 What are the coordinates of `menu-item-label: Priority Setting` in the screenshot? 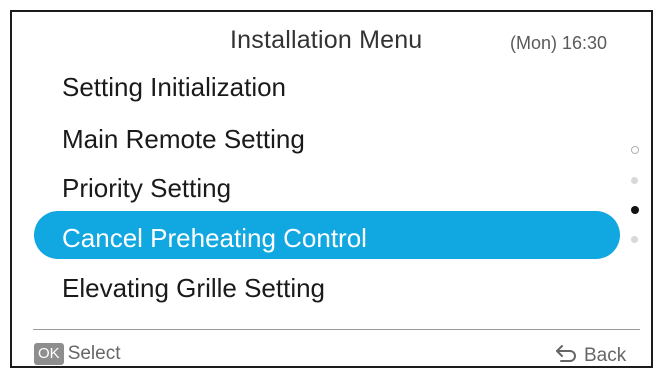 It's located at (147, 188).